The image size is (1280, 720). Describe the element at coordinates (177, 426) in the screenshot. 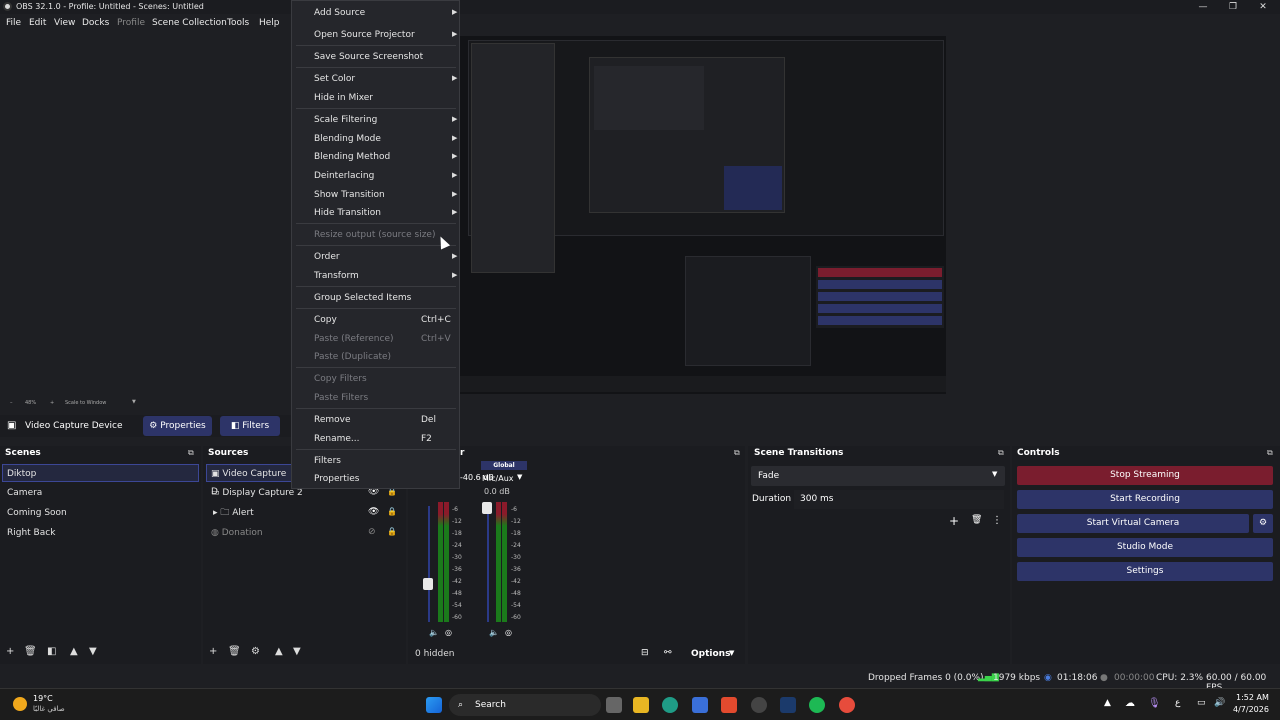

I see `properties-button: ⚙ Properties` at that location.